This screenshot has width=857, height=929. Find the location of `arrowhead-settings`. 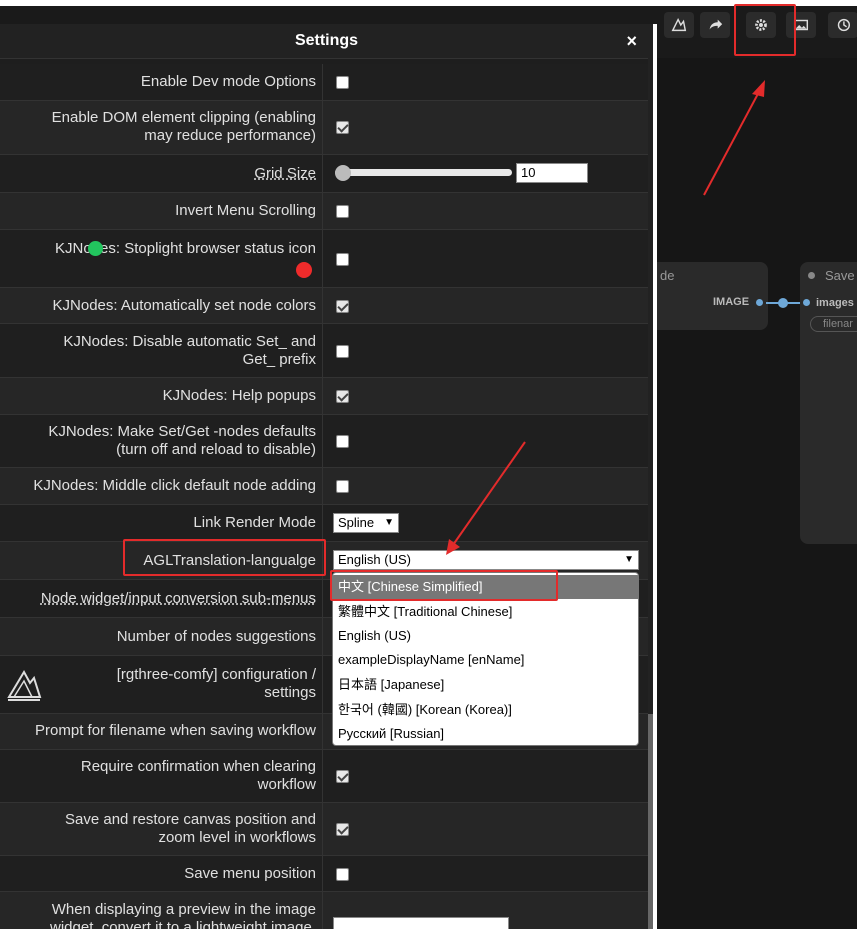

arrowhead-settings is located at coordinates (758, 88).